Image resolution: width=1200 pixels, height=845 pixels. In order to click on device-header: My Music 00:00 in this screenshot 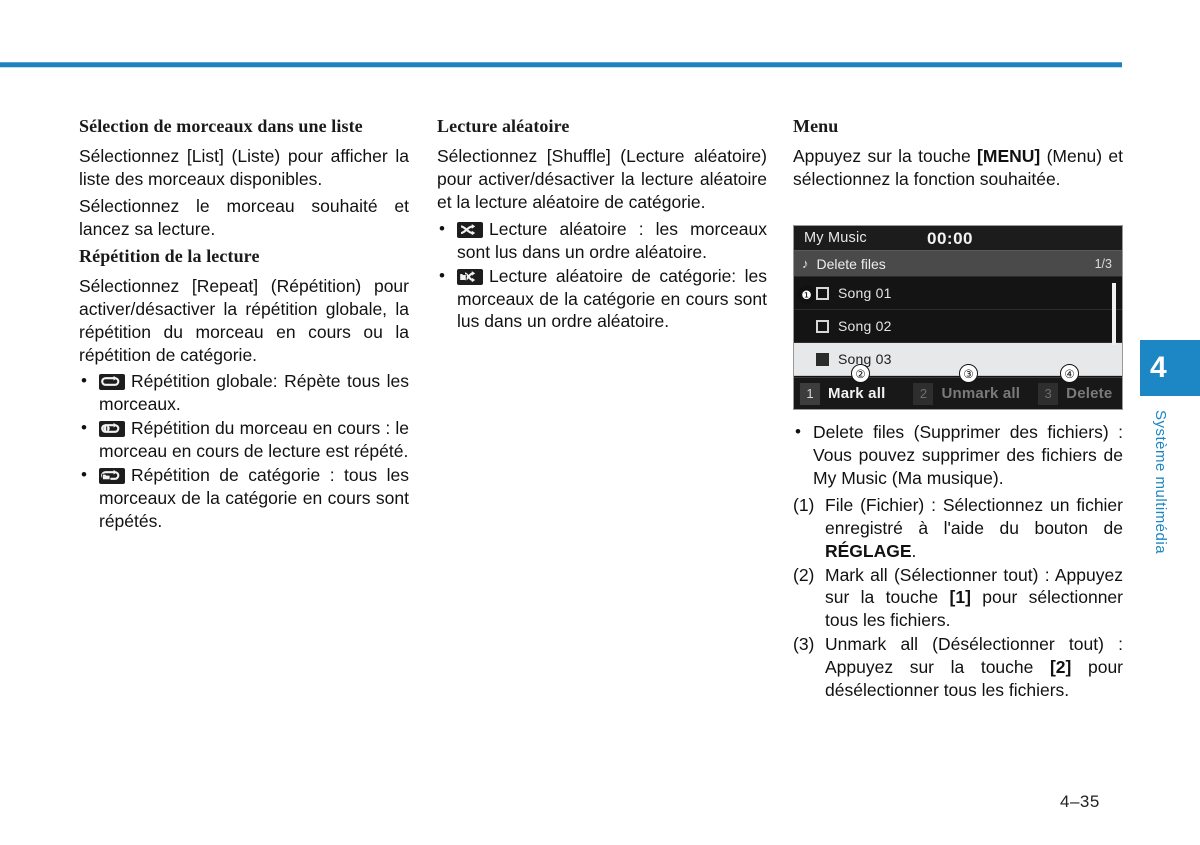, I will do `click(958, 238)`.